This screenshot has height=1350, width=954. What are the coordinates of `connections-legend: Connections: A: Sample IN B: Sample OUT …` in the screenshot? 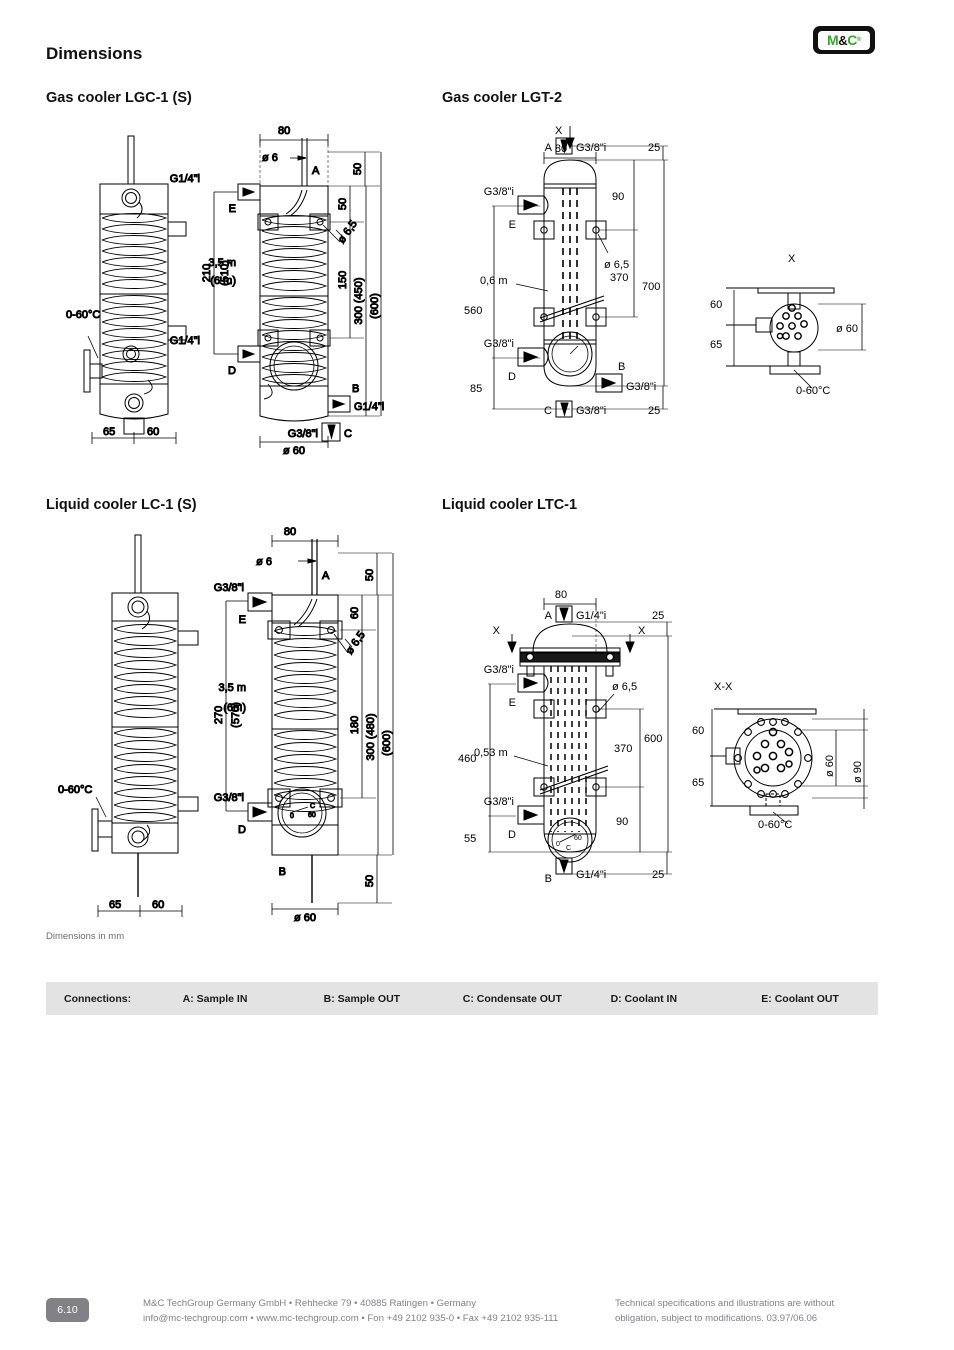 It's located at (462, 998).